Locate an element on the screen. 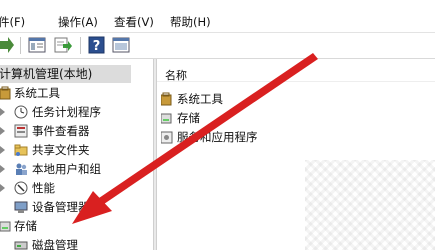 Image resolution: width=435 pixels, height=250 pixels. menu-file: 件(F) is located at coordinates (12, 22).